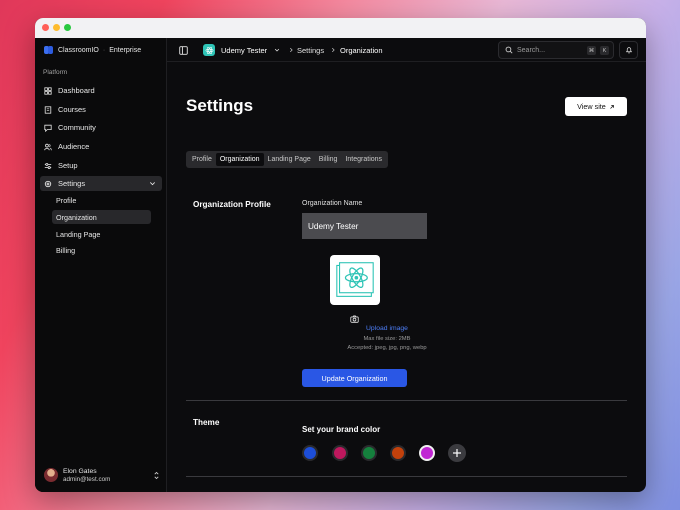 This screenshot has width=680, height=510. I want to click on camera-icon, so click(354, 319).